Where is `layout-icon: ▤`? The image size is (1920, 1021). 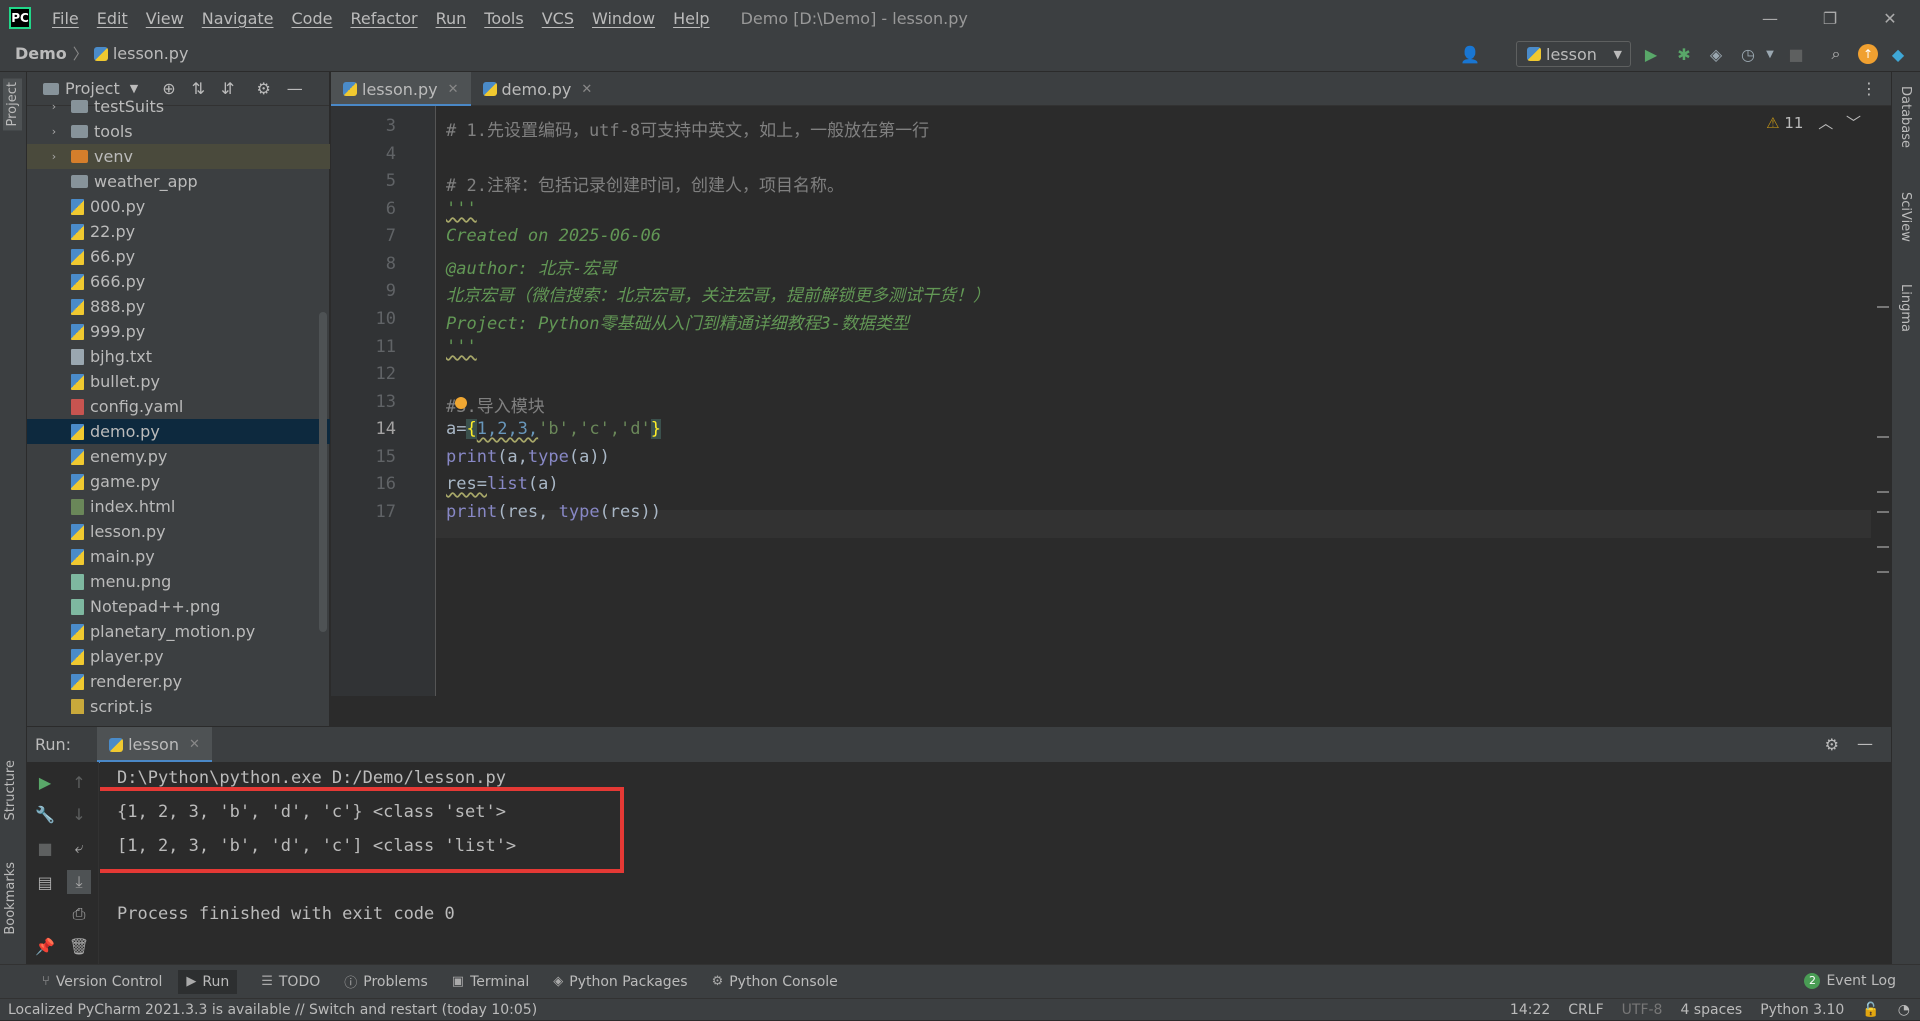
layout-icon: ▤ is located at coordinates (45, 882).